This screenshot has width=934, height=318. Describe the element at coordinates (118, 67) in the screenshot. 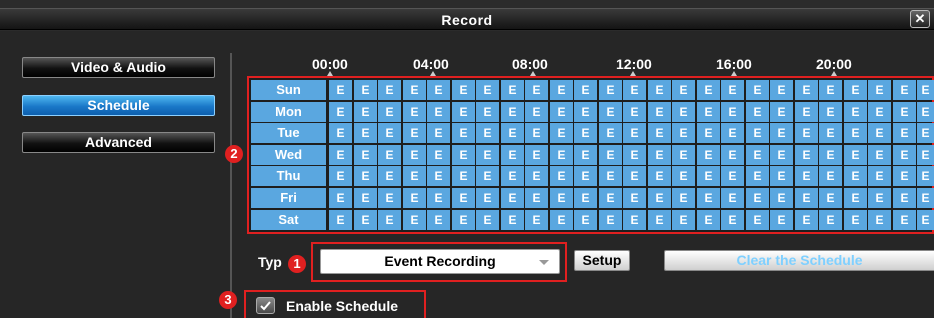

I see `sidebar-item-video-audio: Video & Audio` at that location.